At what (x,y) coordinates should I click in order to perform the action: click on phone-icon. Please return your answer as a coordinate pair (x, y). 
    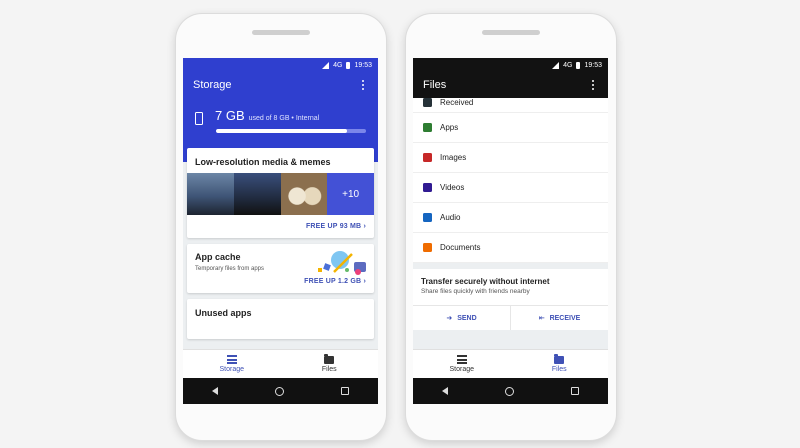
    Looking at the image, I should click on (199, 118).